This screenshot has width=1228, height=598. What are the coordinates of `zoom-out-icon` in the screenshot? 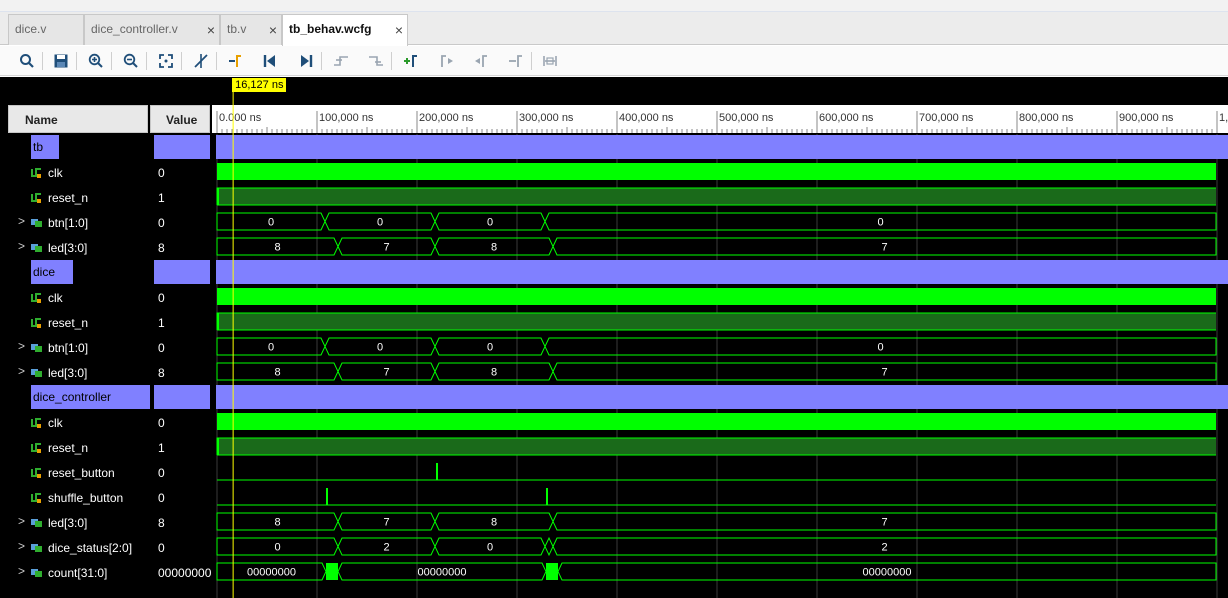 It's located at (131, 61).